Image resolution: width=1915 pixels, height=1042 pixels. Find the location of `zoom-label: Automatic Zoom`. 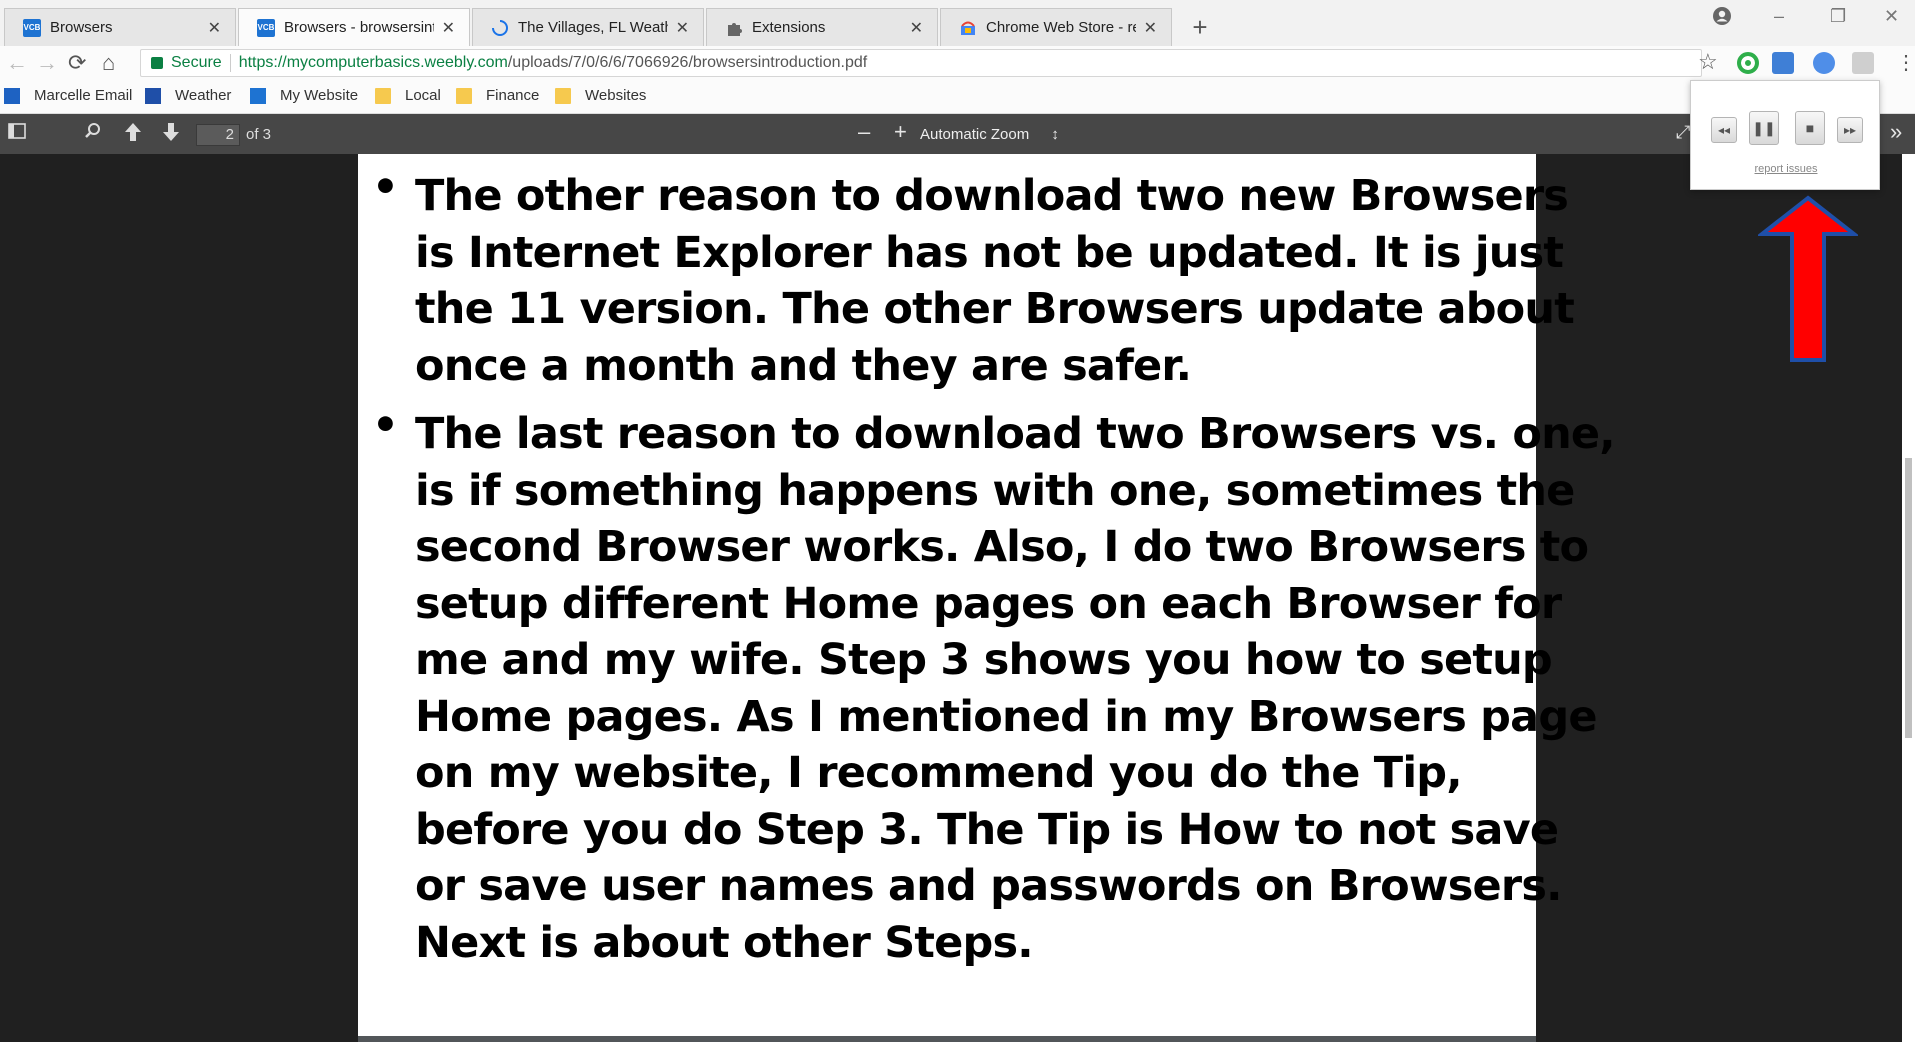

zoom-label: Automatic Zoom is located at coordinates (975, 134).